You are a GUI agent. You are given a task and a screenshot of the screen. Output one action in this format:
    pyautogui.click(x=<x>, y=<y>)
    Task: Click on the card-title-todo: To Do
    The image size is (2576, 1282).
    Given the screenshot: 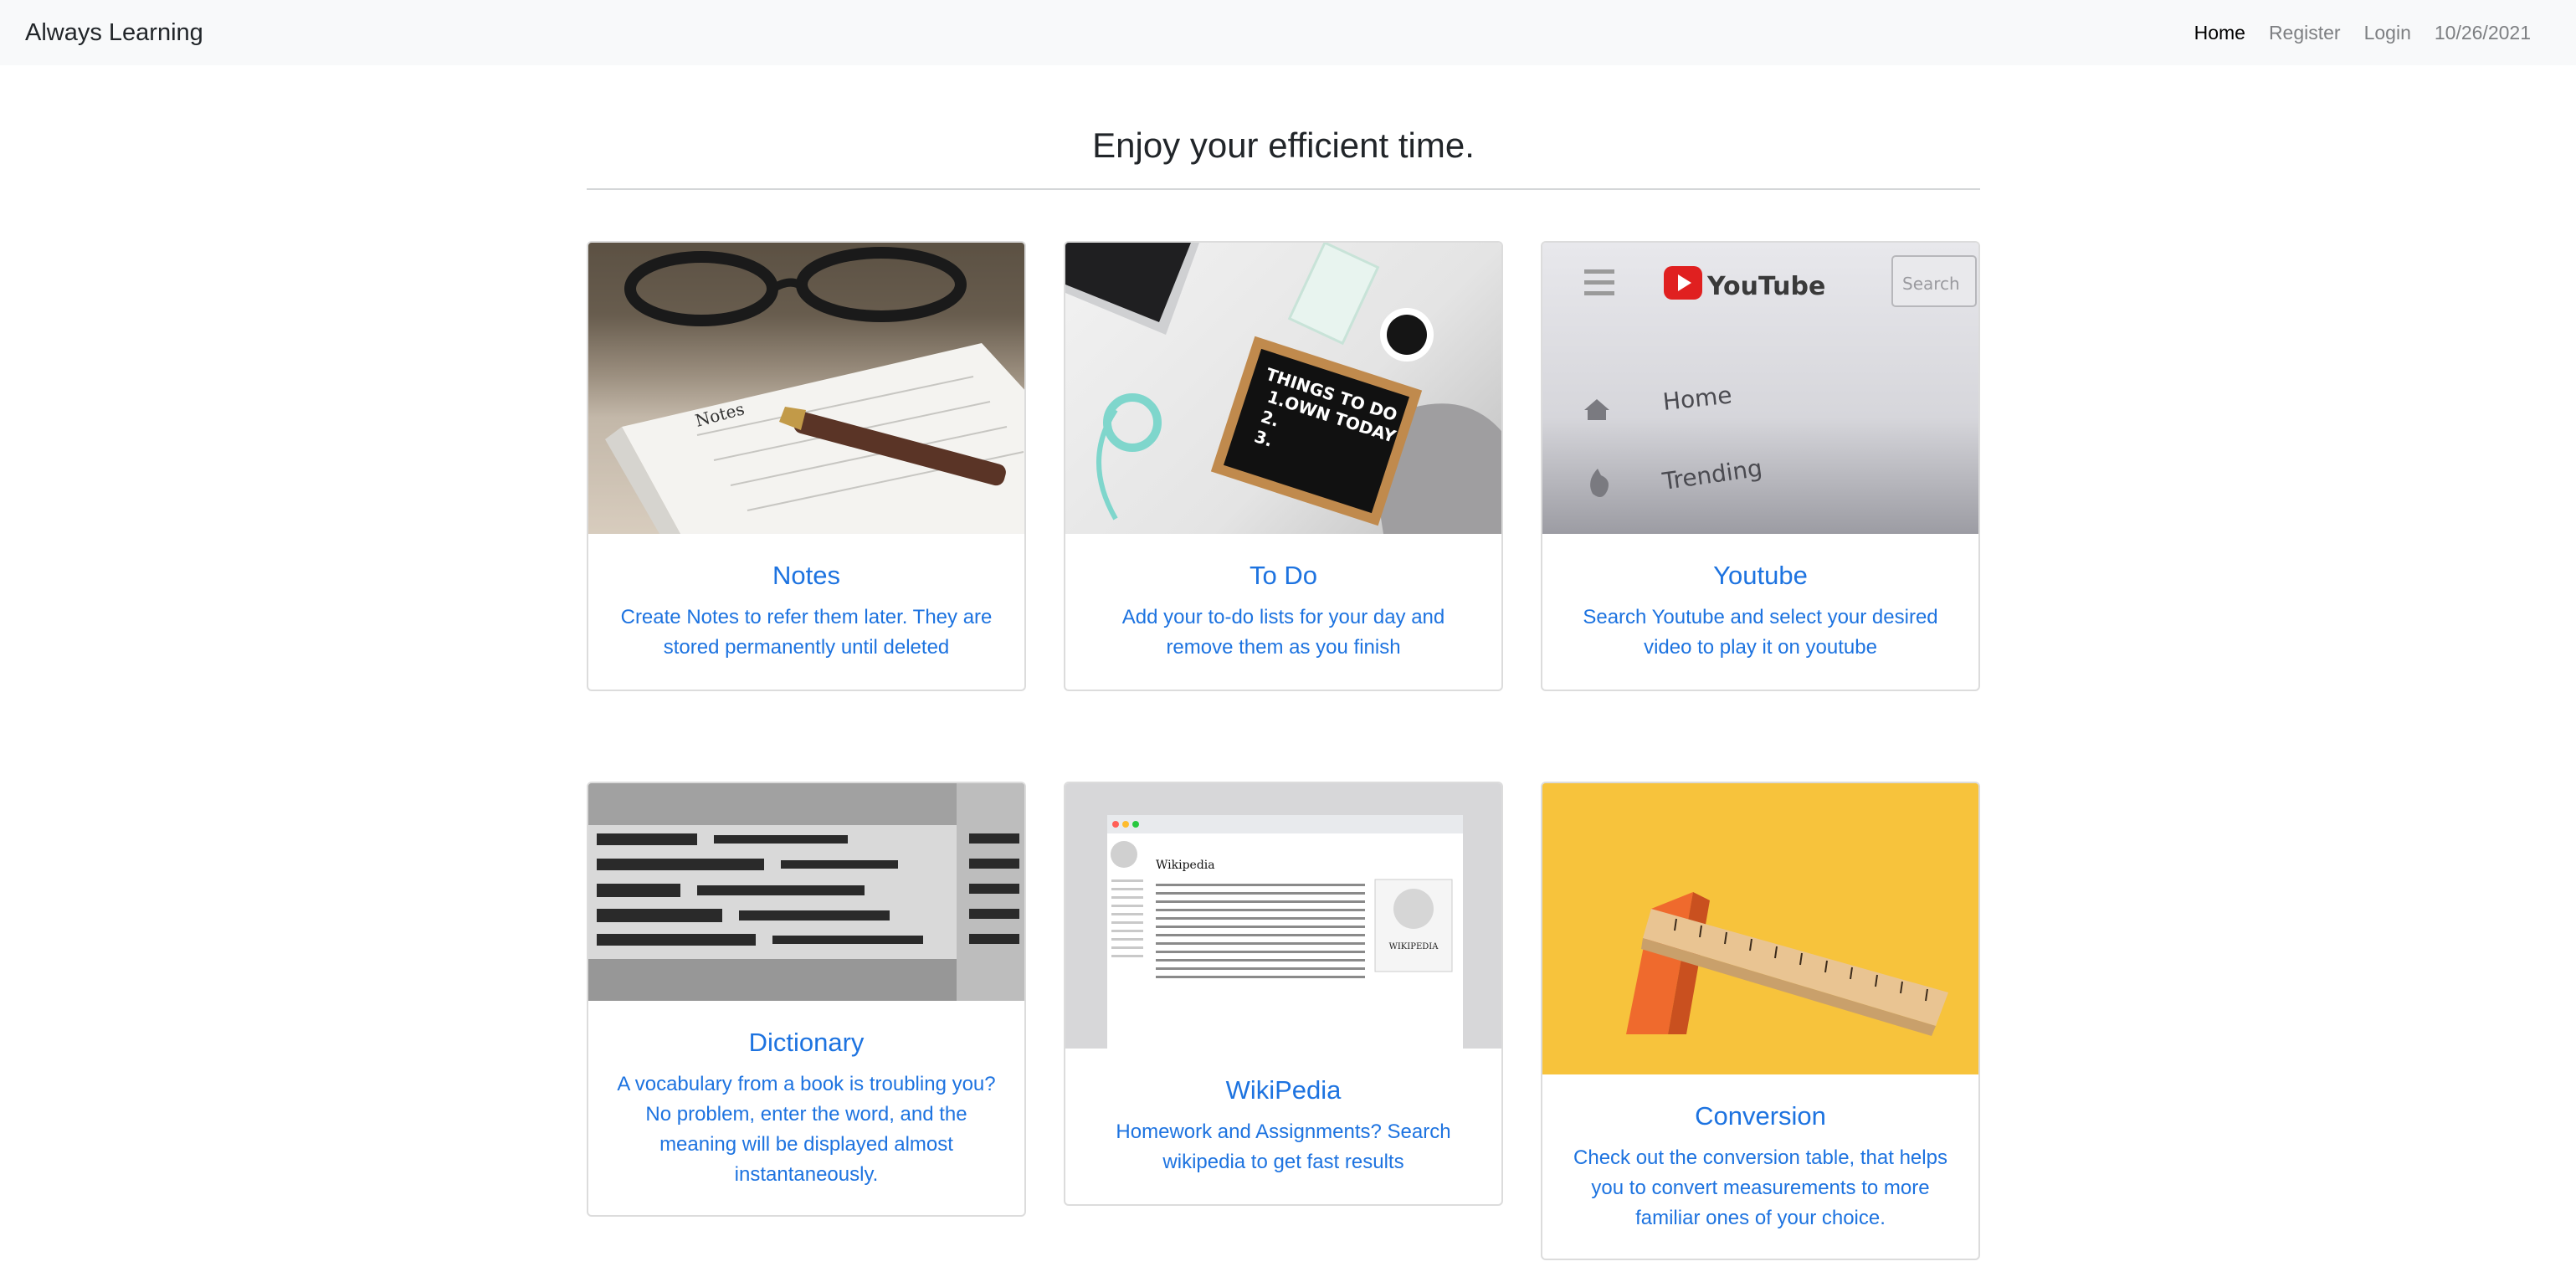 What is the action you would take?
    pyautogui.click(x=1283, y=576)
    